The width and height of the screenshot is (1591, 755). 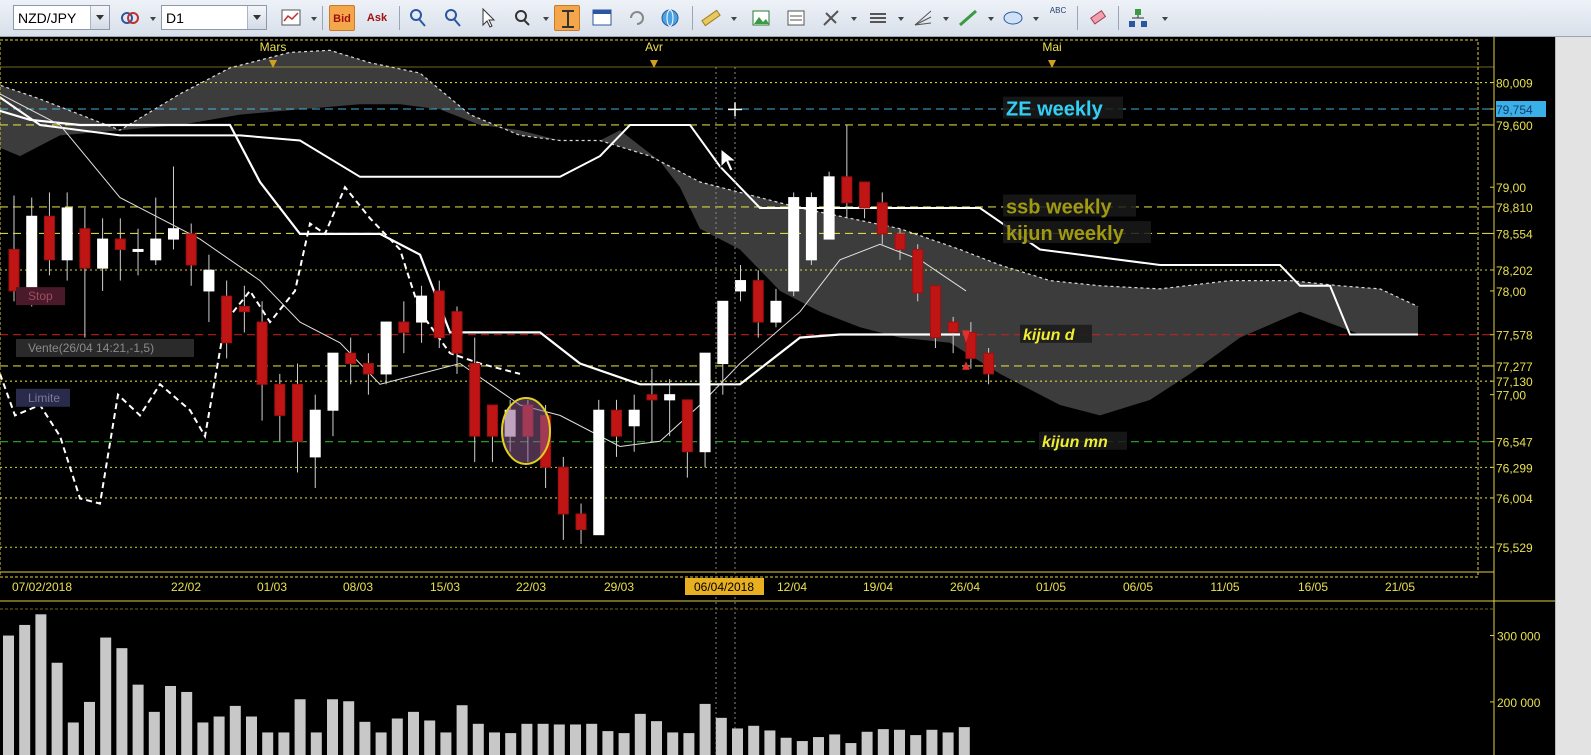 What do you see at coordinates (1514, 468) in the screenshot?
I see `price-tick-label: 76,299` at bounding box center [1514, 468].